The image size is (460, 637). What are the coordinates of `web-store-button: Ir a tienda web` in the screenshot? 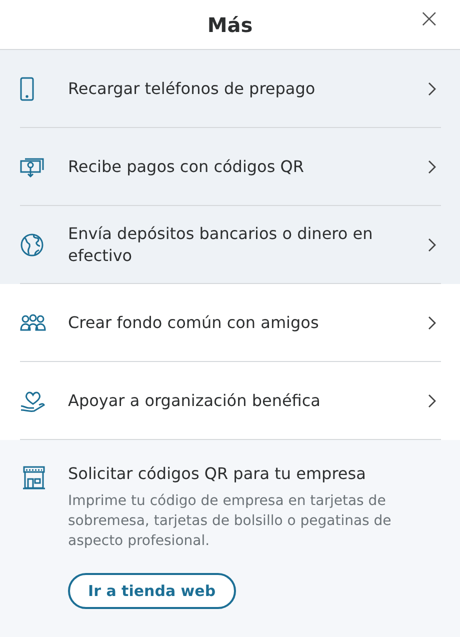 It's located at (152, 591).